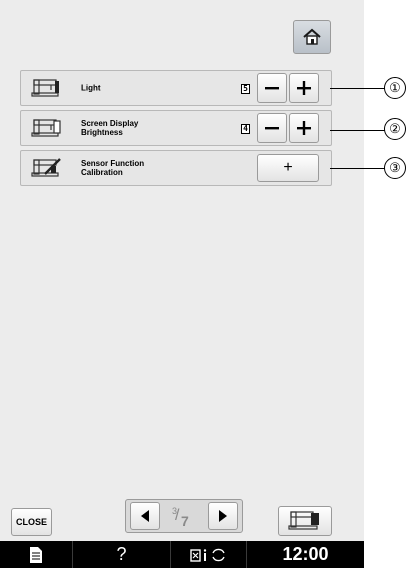 The image size is (414, 568). What do you see at coordinates (185, 521) in the screenshot?
I see `page-total: 7` at bounding box center [185, 521].